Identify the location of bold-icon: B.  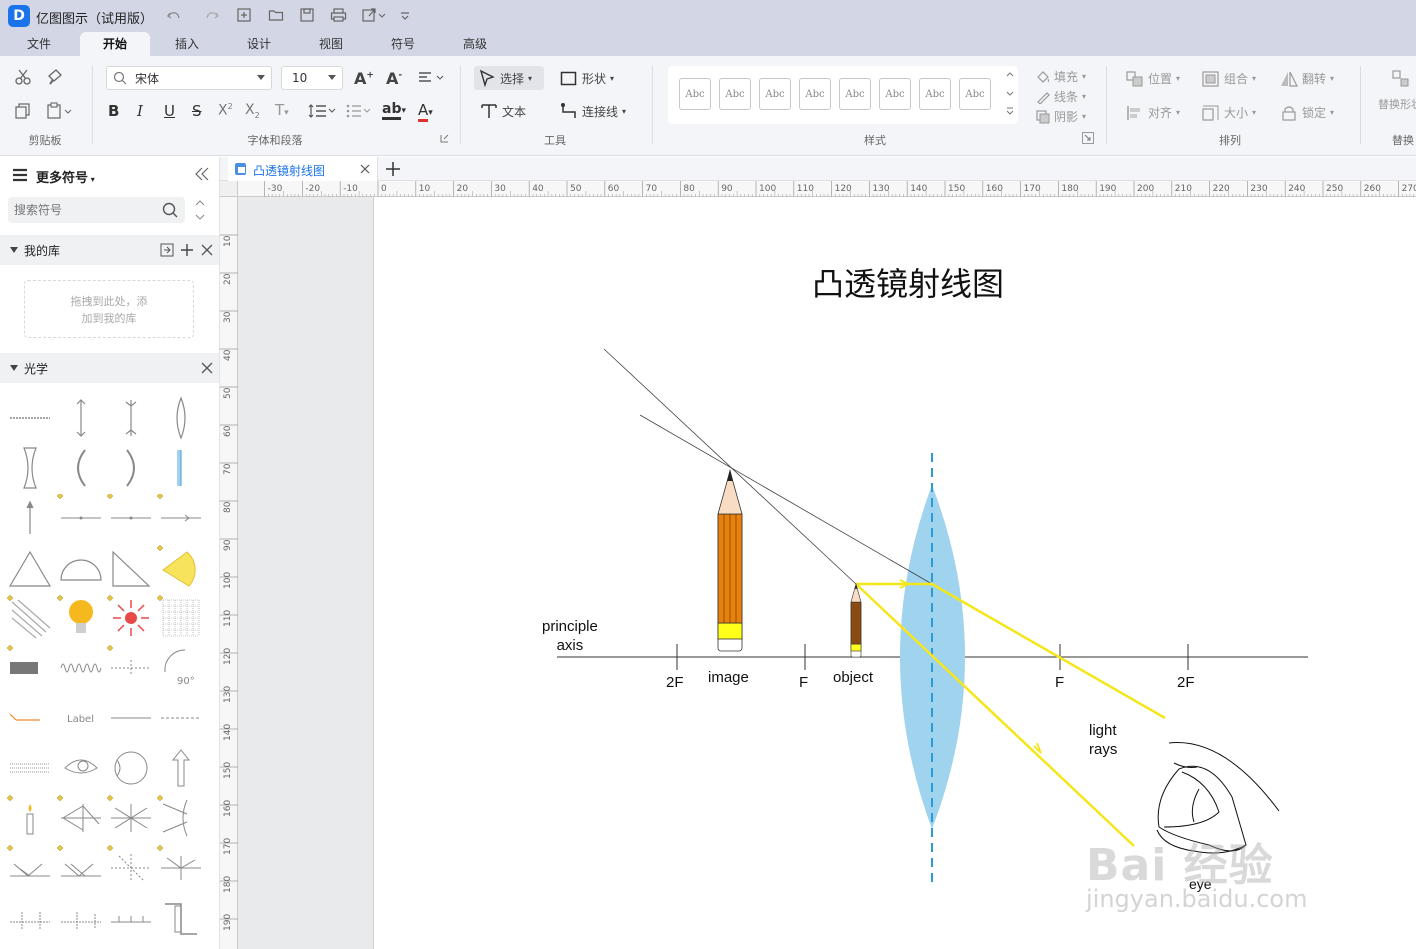
(113, 111).